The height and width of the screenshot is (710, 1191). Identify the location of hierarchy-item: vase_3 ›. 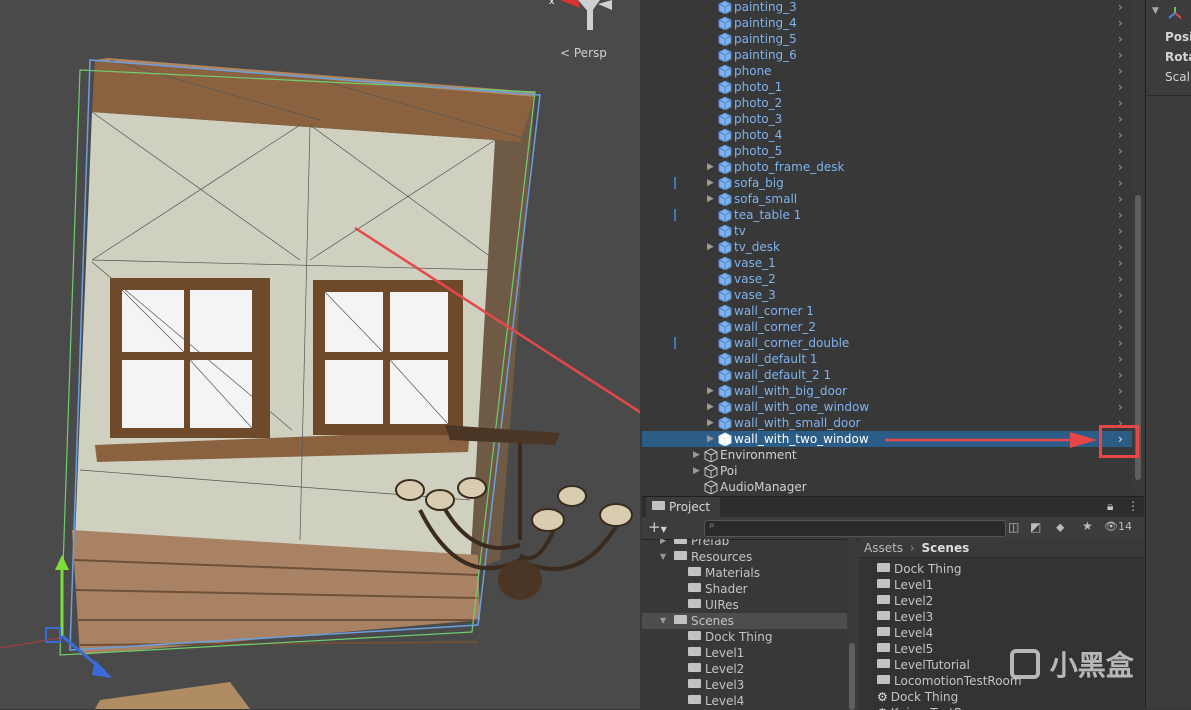
(887, 295).